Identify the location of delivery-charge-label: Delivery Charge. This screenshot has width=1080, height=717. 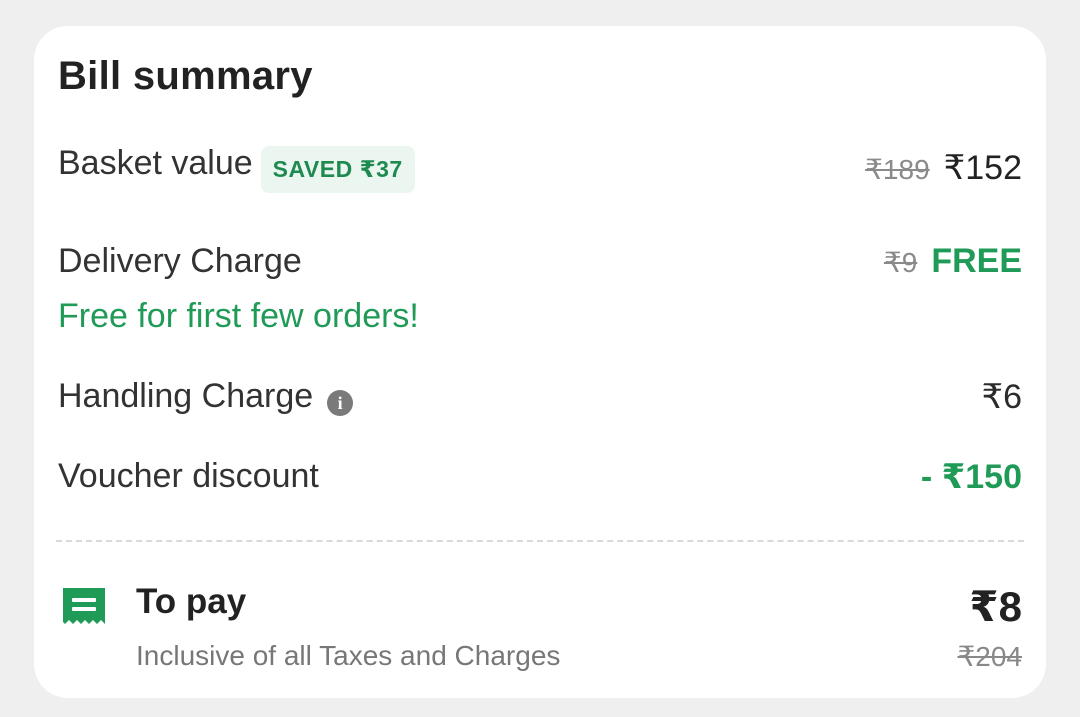
(180, 261).